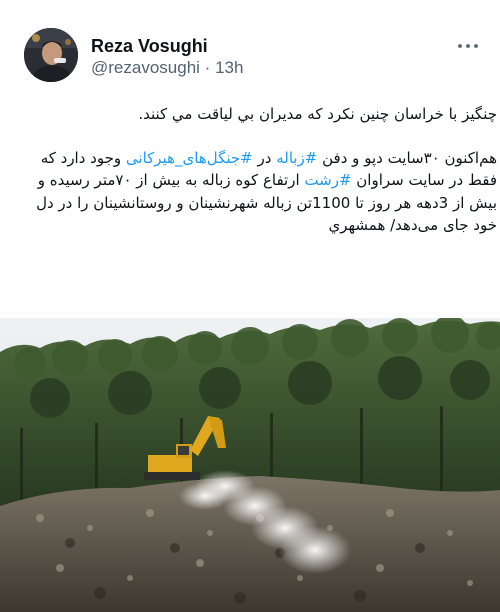 The width and height of the screenshot is (500, 612). What do you see at coordinates (51, 55) in the screenshot?
I see `avatar` at bounding box center [51, 55].